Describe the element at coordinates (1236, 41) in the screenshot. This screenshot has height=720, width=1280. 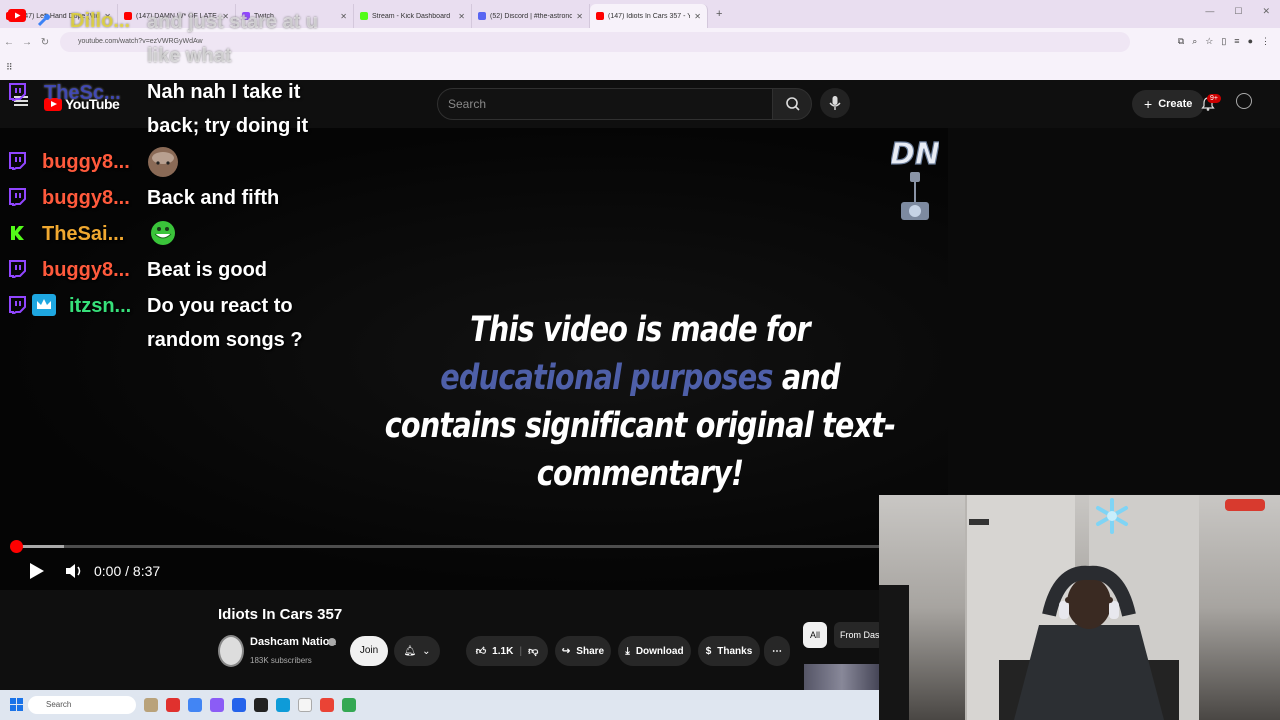
I see `extensions-icon: ≡` at that location.